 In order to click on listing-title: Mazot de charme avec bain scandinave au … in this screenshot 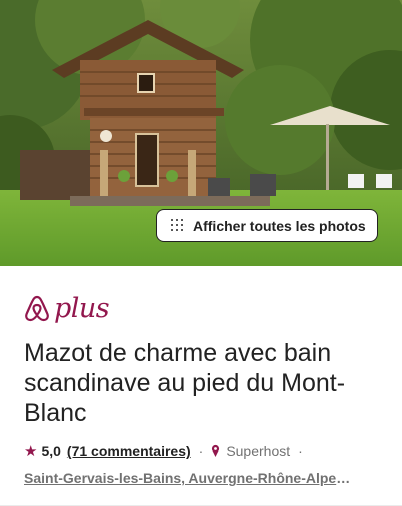, I will do `click(185, 383)`.